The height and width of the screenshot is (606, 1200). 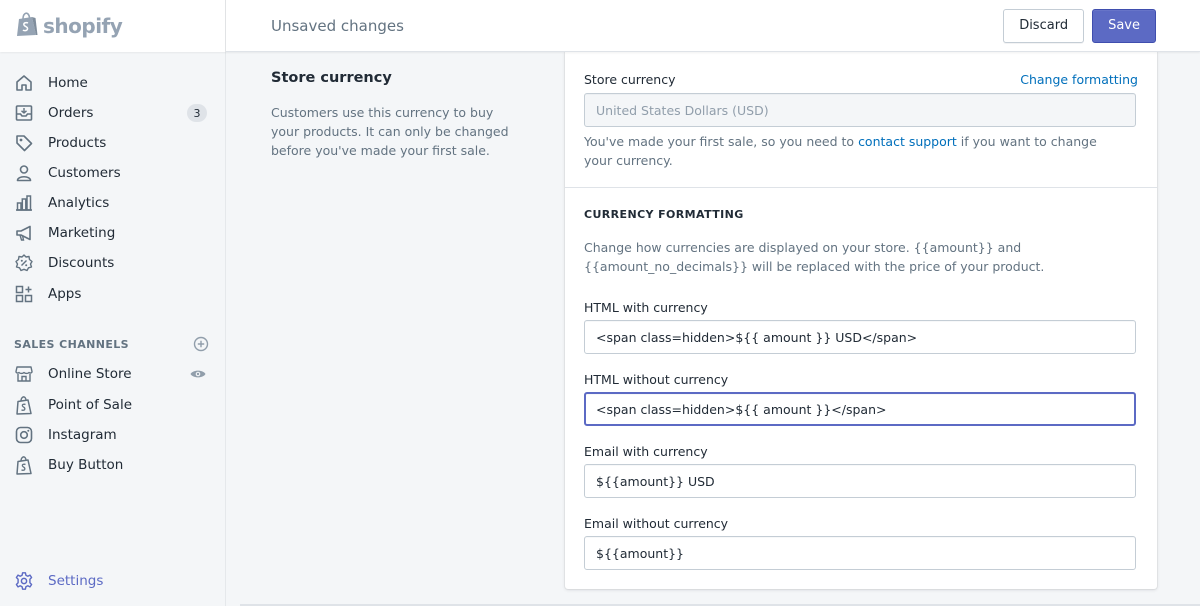 What do you see at coordinates (79, 203) in the screenshot?
I see `sidebar-item-label: Analytics` at bounding box center [79, 203].